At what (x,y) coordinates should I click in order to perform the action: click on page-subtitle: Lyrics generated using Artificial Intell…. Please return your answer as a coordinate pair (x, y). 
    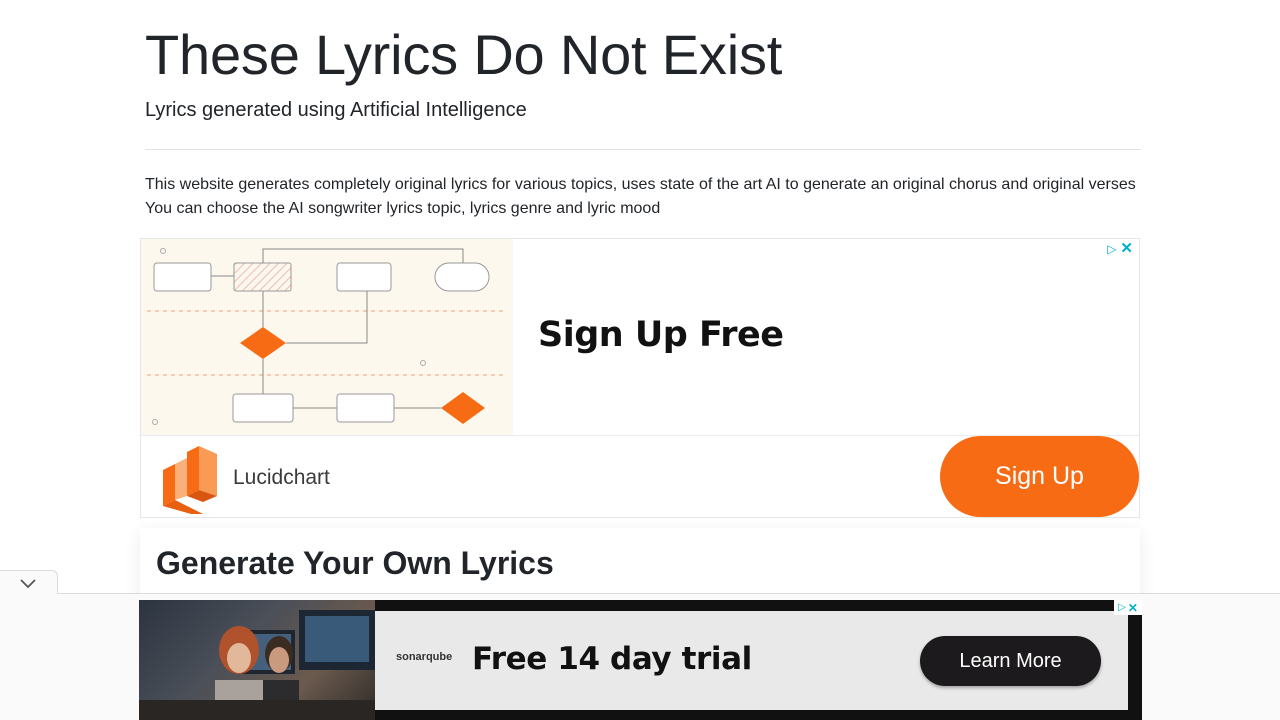
    Looking at the image, I should click on (336, 110).